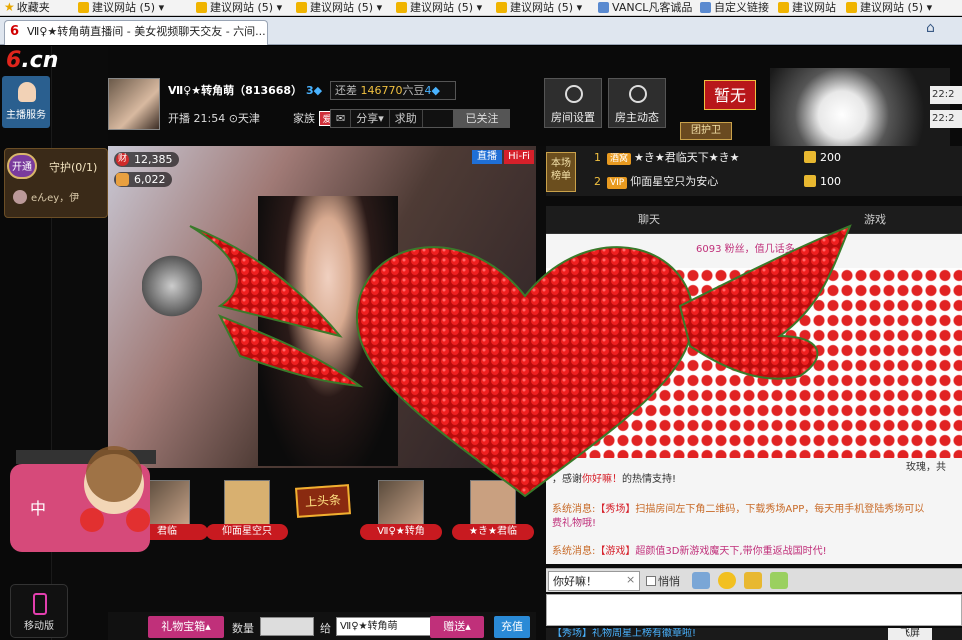 The image size is (962, 640). I want to click on room-settings-button: 房间设置, so click(573, 103).